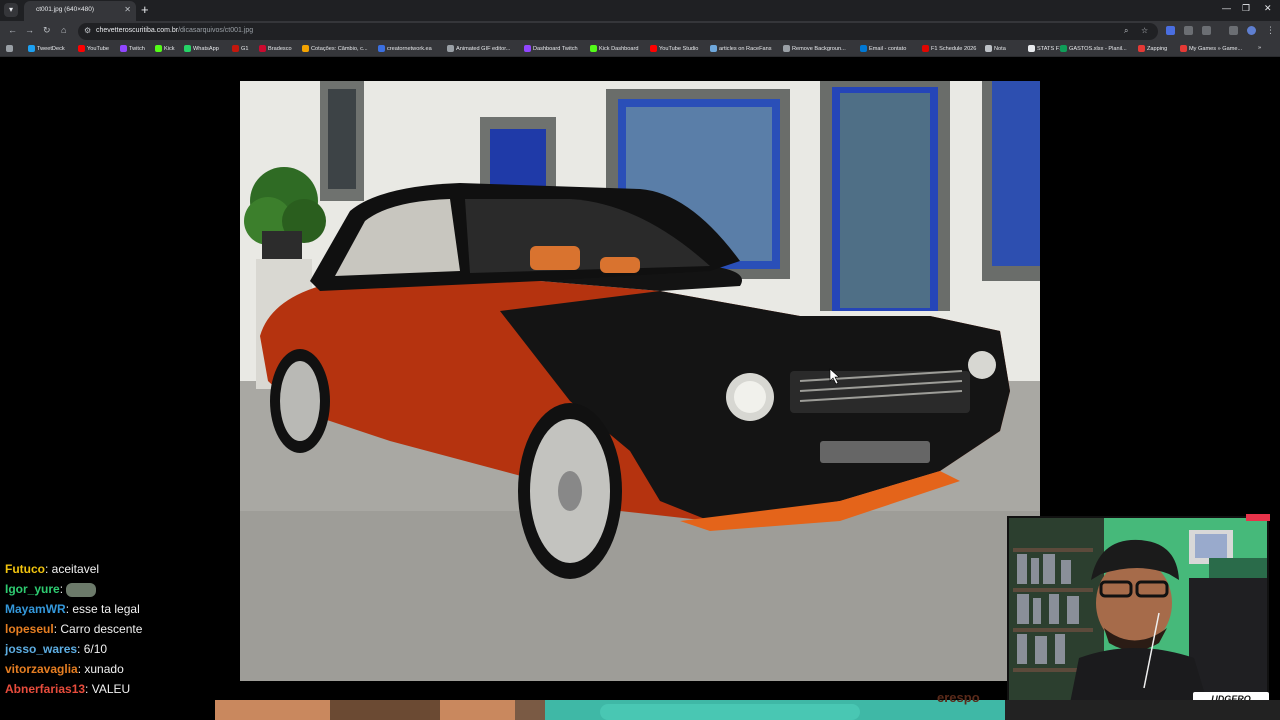 This screenshot has height=720, width=1280. Describe the element at coordinates (9, 48) in the screenshot. I see `apps-grid-icon` at that location.